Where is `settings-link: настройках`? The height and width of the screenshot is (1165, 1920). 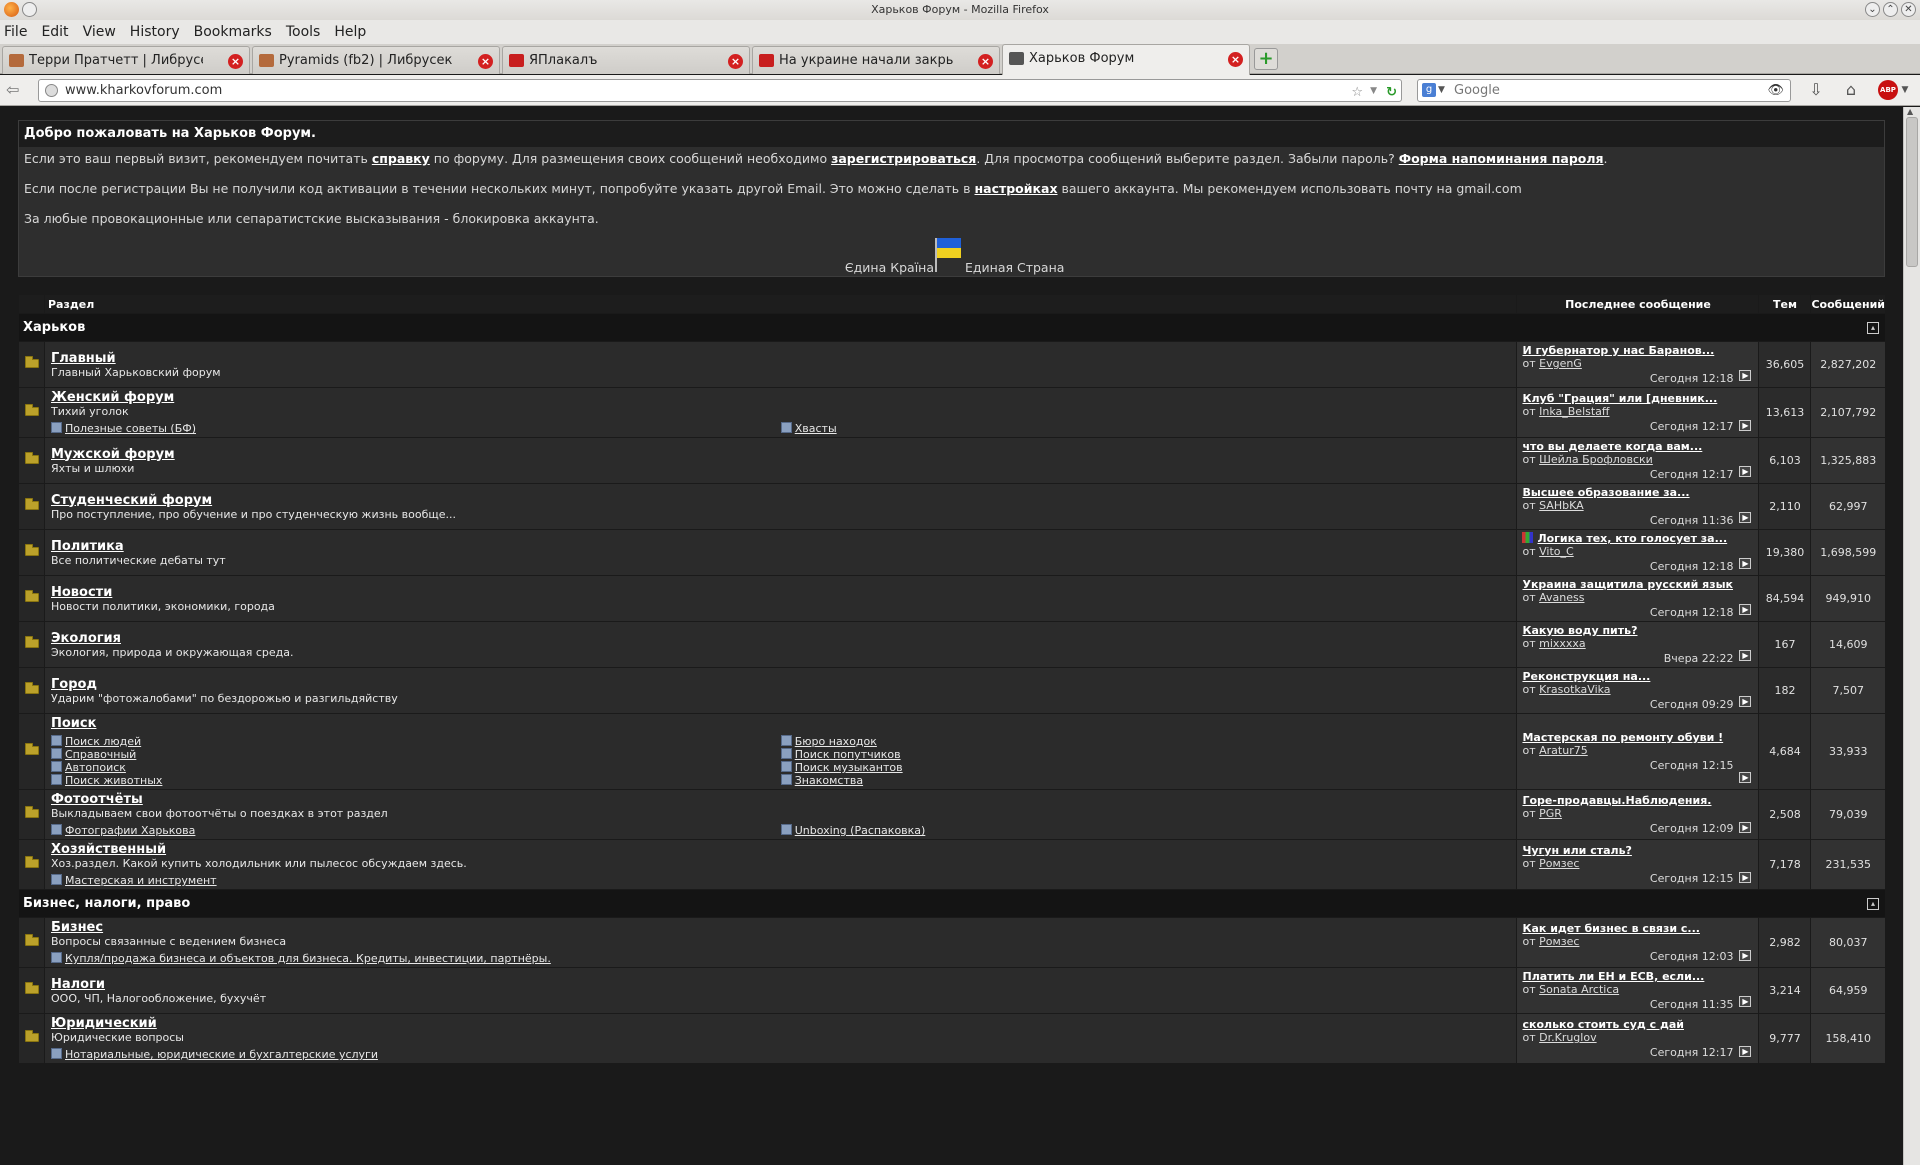 settings-link: настройках is located at coordinates (1016, 188).